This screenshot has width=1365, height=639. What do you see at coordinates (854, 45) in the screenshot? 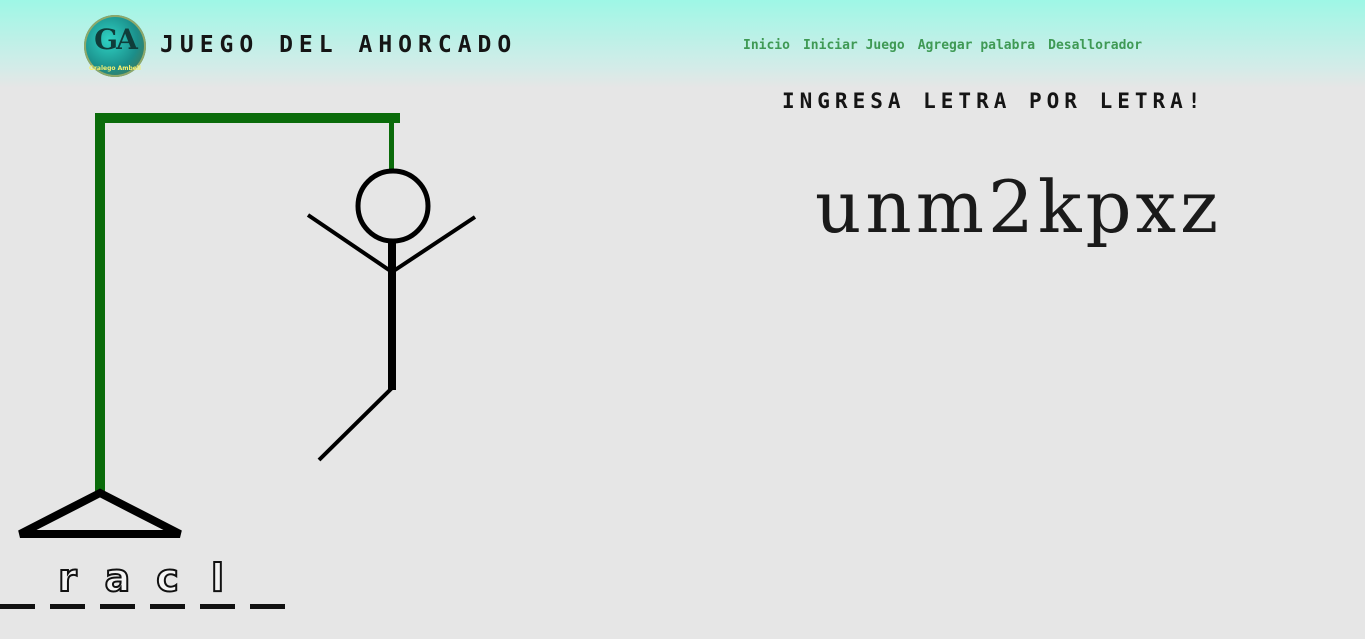
I see `nav-iniciar-juego: Iniciar Juego` at bounding box center [854, 45].